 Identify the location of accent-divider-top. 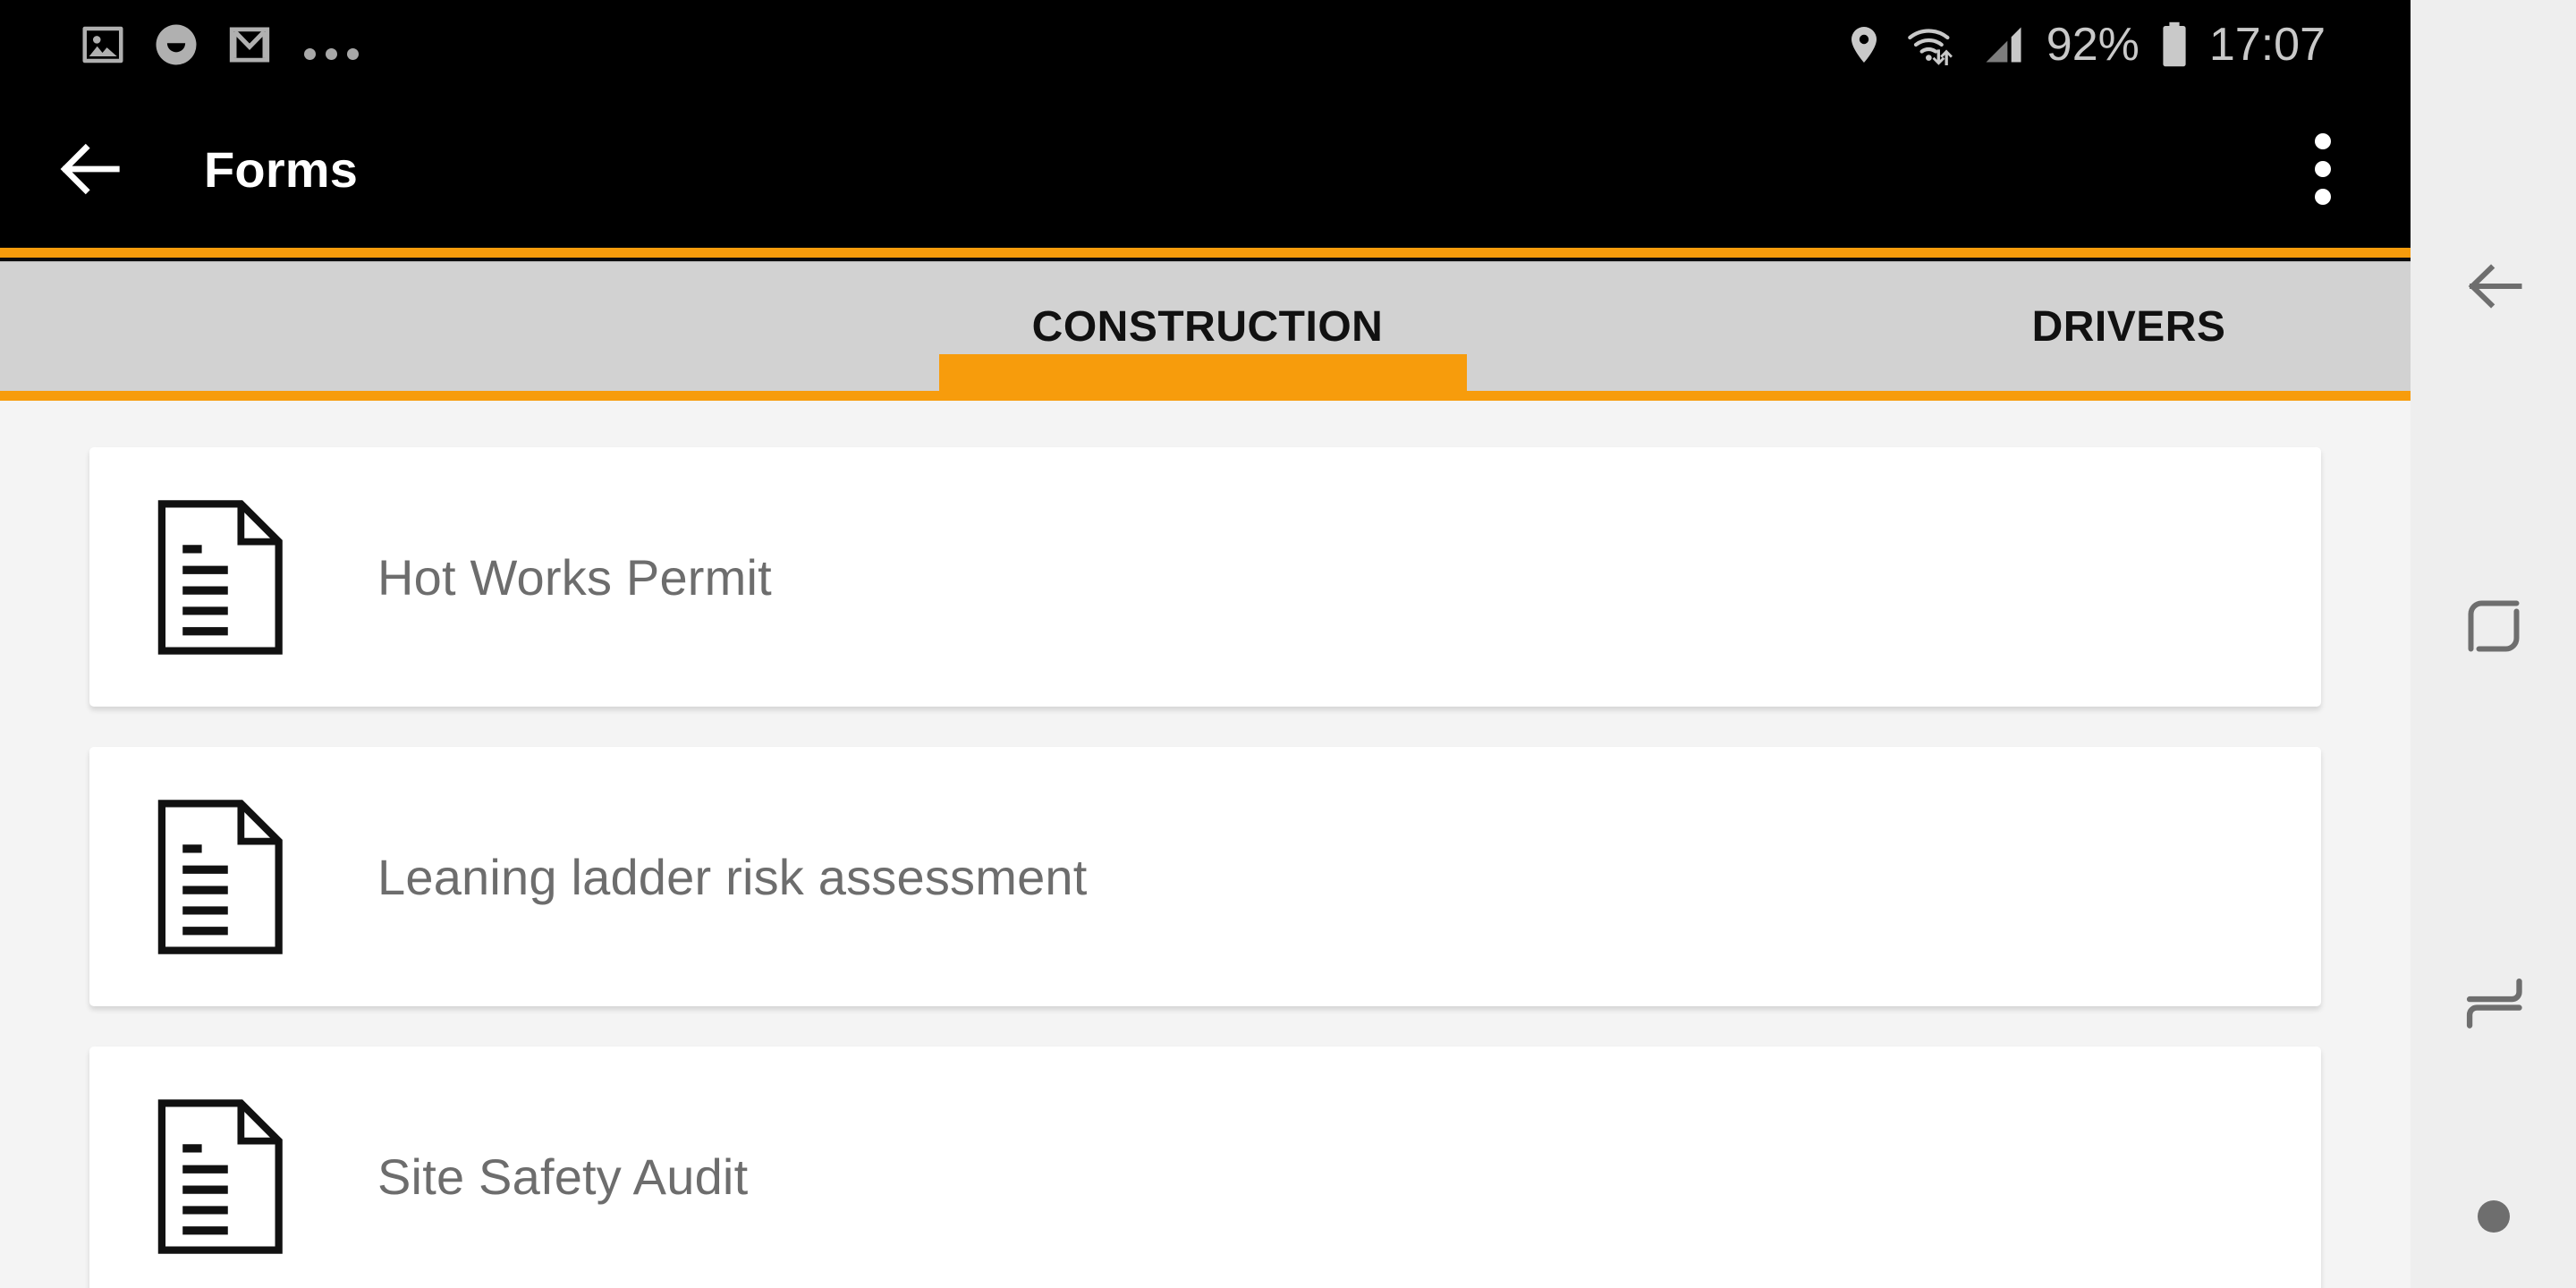
(1205, 253).